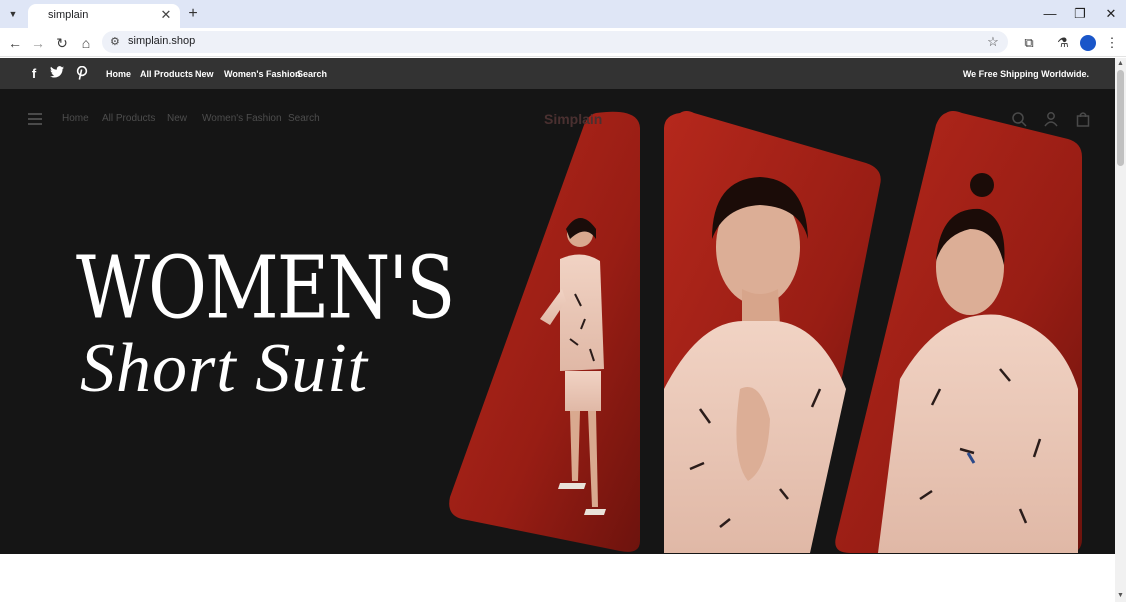  What do you see at coordinates (312, 74) in the screenshot?
I see `topnav-search: Search` at bounding box center [312, 74].